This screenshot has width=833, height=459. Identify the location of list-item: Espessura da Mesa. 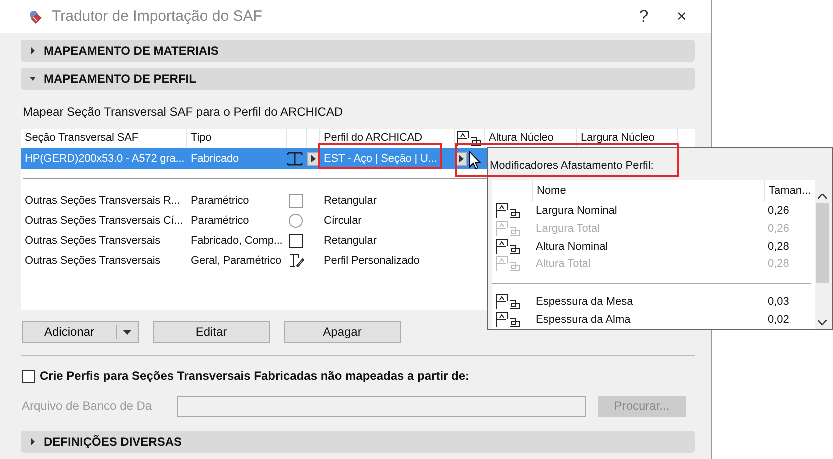
(648, 302).